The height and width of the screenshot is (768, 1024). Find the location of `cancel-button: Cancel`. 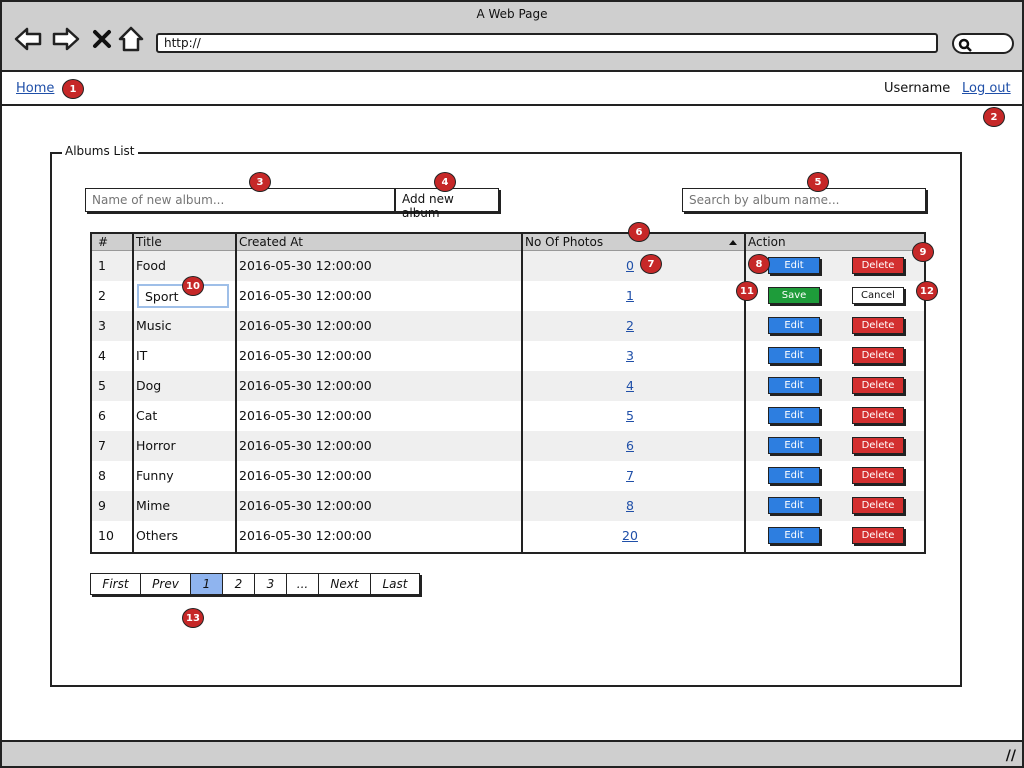

cancel-button: Cancel is located at coordinates (878, 295).